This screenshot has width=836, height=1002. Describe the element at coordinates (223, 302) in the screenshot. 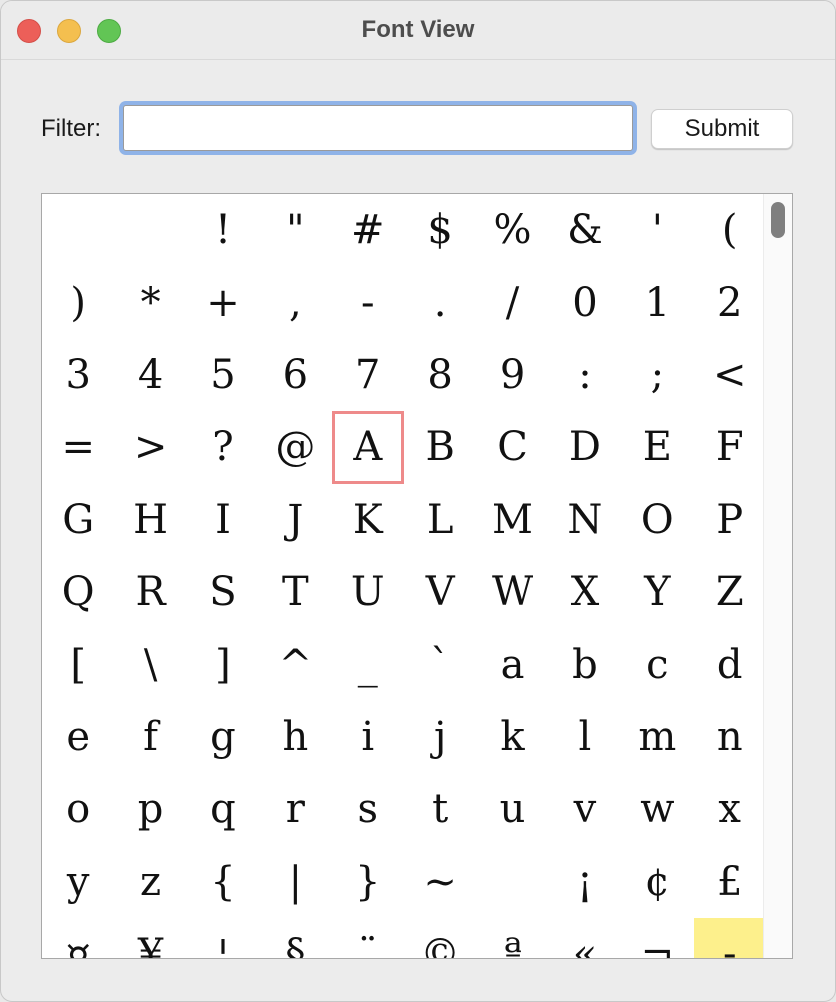

I see `glyph-cell: +` at that location.